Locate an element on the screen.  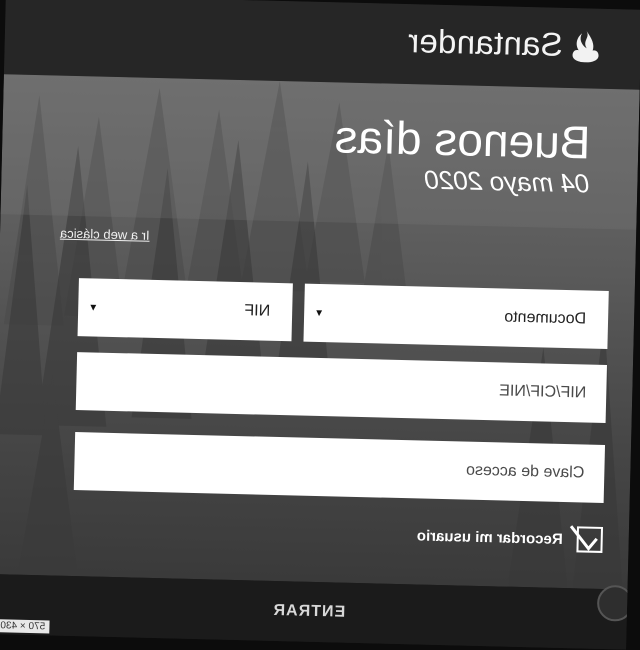
santander-flame-icon is located at coordinates (585, 46).